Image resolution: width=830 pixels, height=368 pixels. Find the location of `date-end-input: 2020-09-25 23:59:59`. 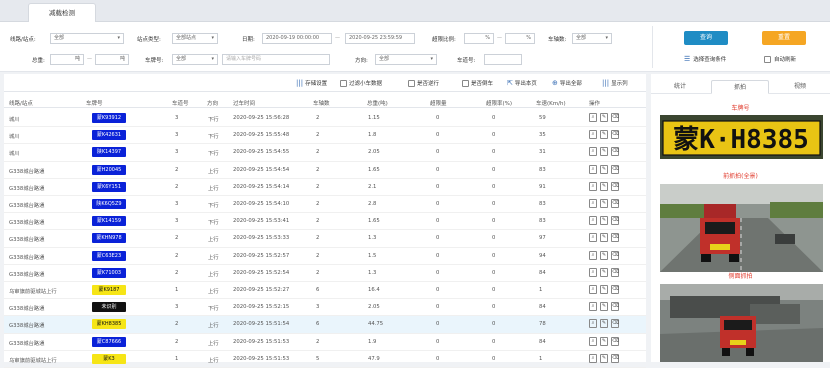

date-end-input: 2020-09-25 23:59:59 is located at coordinates (380, 38).